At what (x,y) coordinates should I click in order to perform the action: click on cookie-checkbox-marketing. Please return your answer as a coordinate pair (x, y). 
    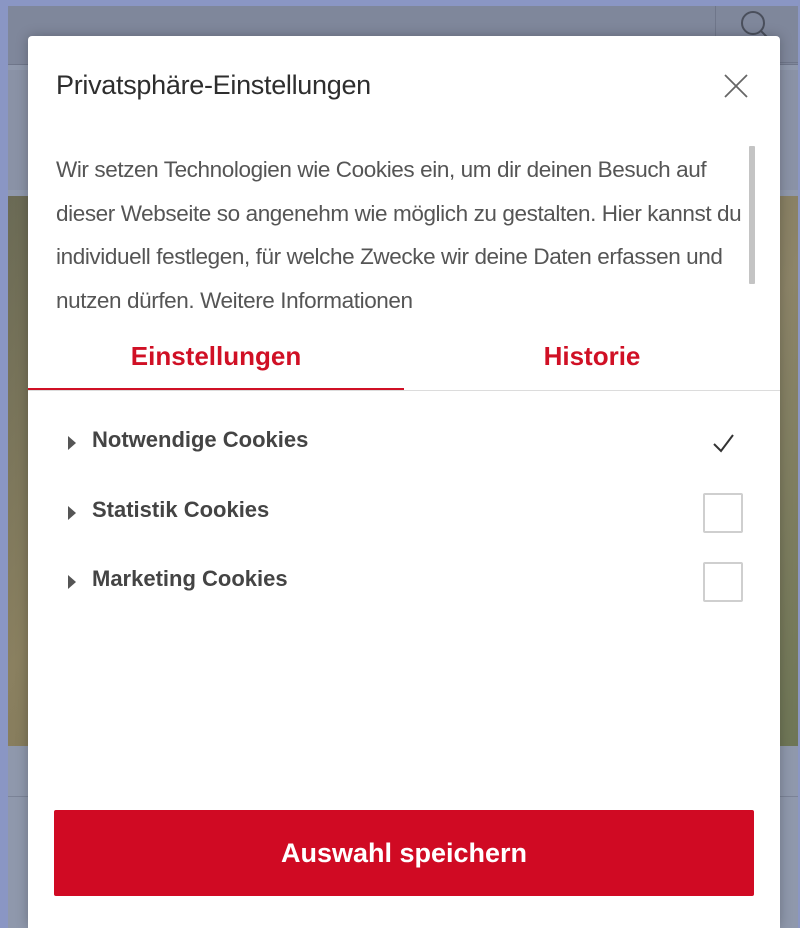
    Looking at the image, I should click on (723, 582).